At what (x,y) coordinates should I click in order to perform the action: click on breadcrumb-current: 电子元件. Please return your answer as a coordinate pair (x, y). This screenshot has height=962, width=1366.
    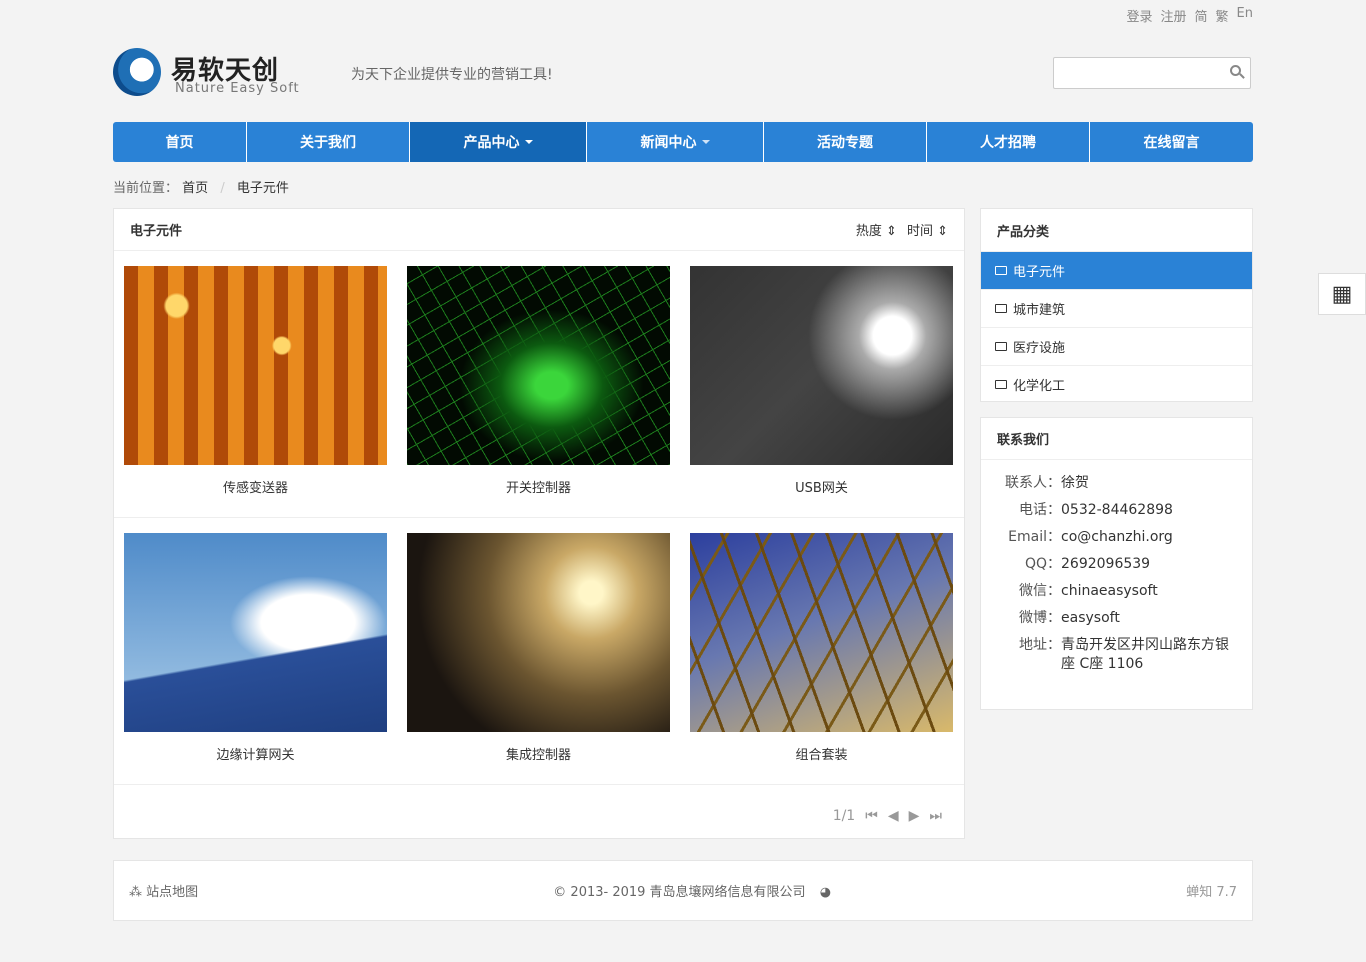
    Looking at the image, I should click on (262, 188).